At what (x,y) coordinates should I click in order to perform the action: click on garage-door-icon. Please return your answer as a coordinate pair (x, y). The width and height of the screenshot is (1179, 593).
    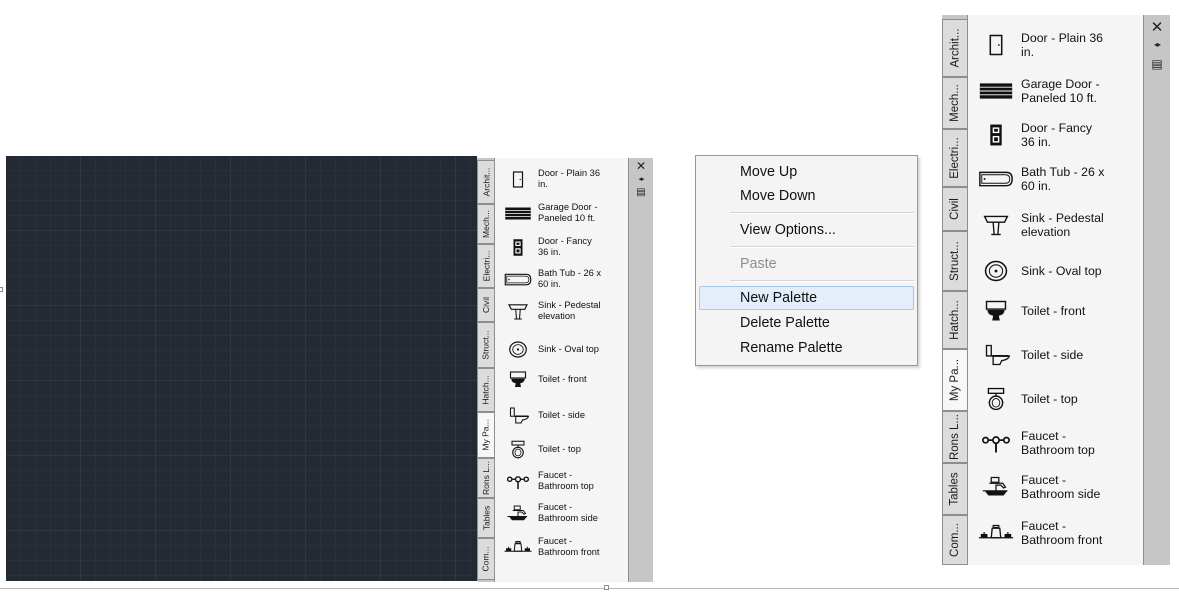
    Looking at the image, I should click on (518, 213).